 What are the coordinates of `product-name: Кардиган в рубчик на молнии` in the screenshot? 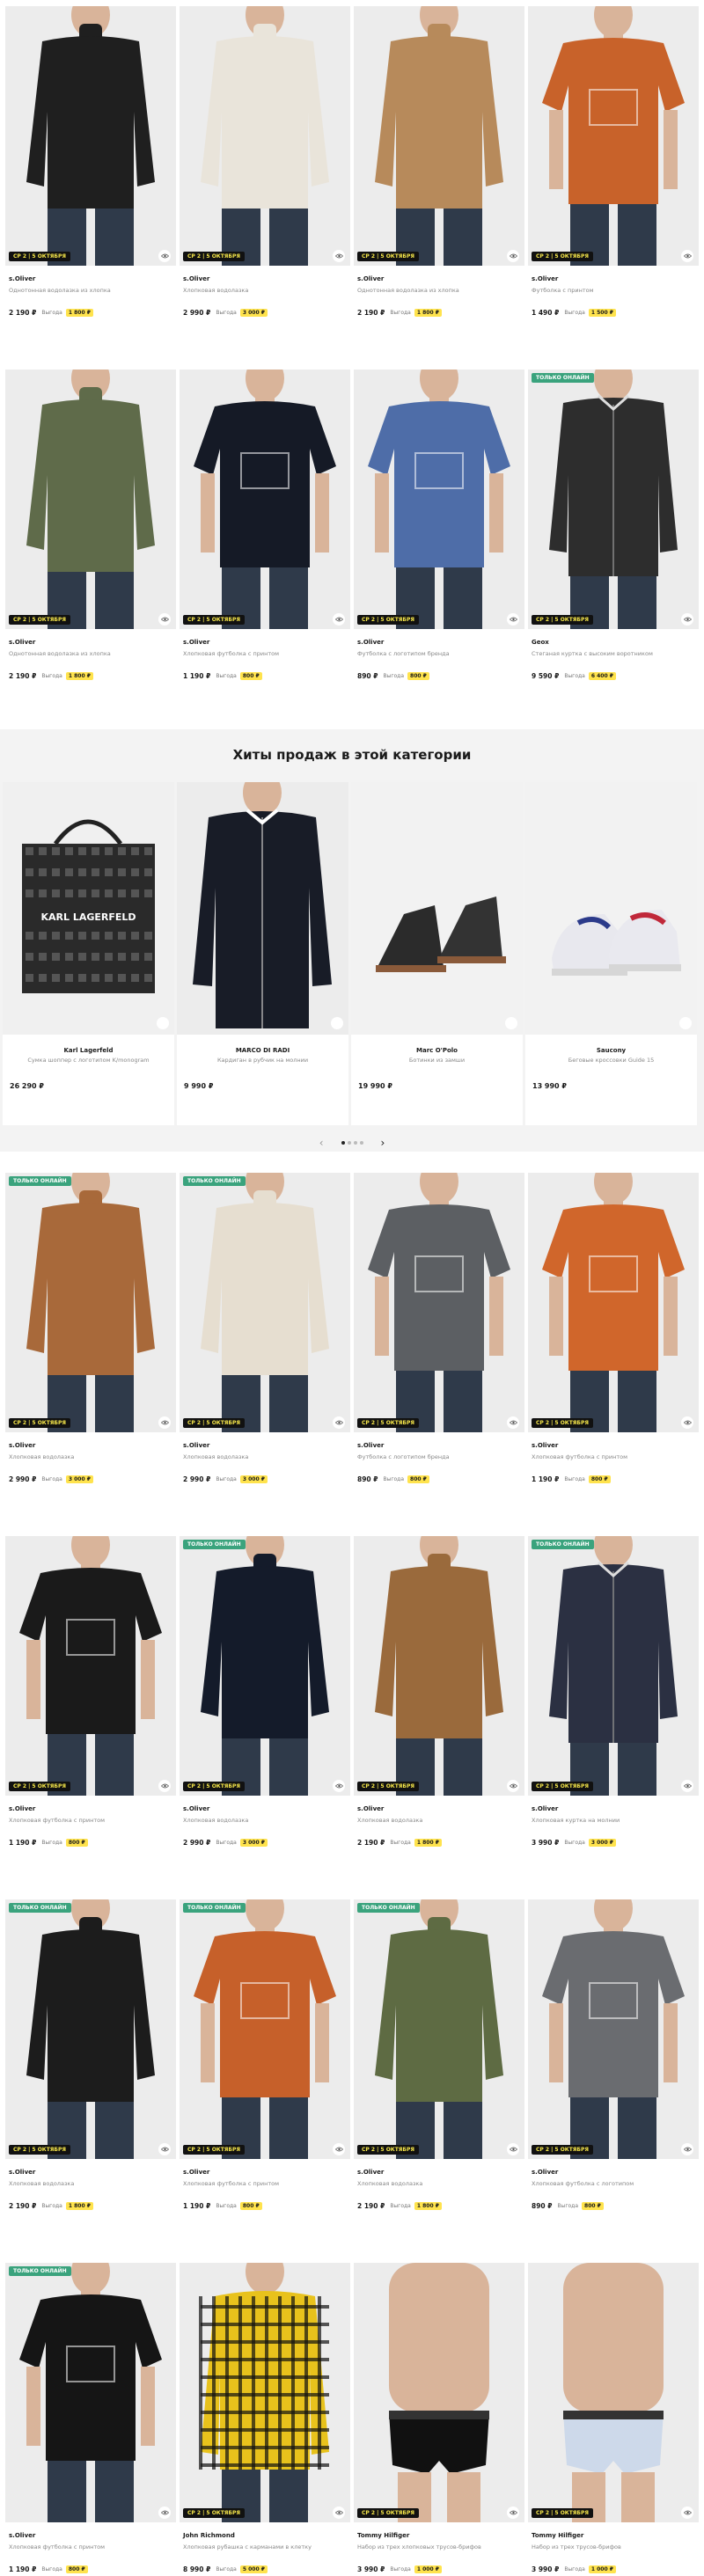 It's located at (262, 1060).